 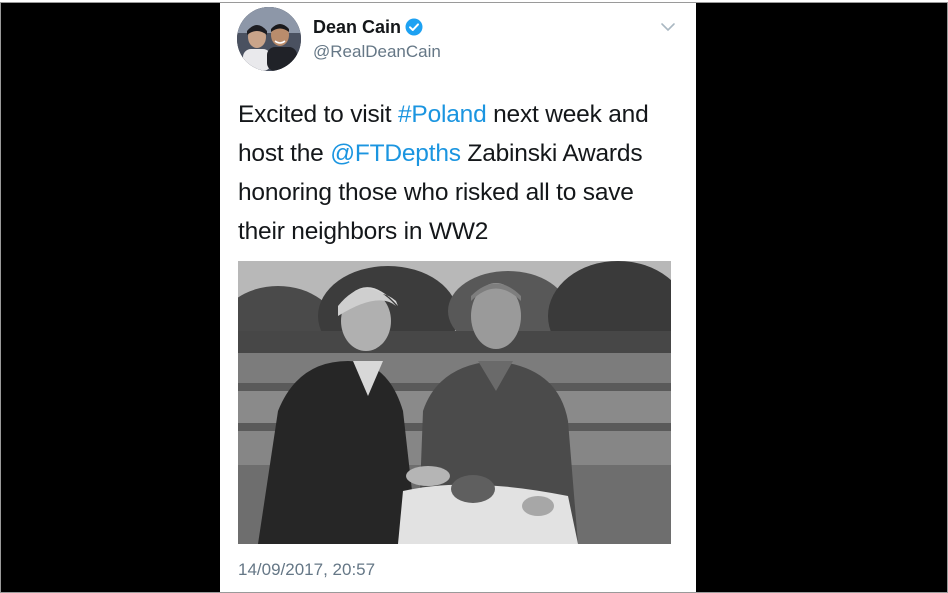 I want to click on text-segment: host the, so click(x=284, y=153).